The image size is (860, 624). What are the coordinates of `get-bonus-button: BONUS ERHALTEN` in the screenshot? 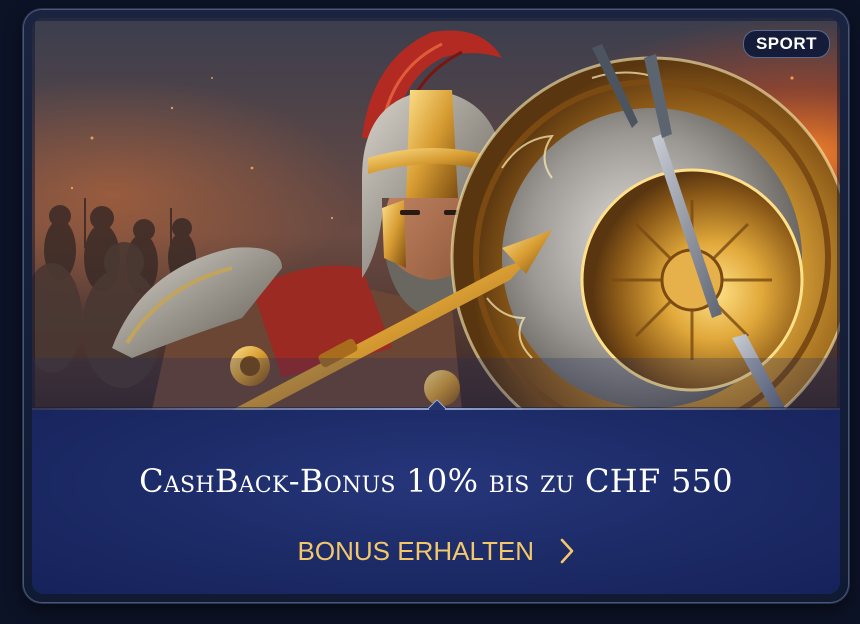 It's located at (436, 551).